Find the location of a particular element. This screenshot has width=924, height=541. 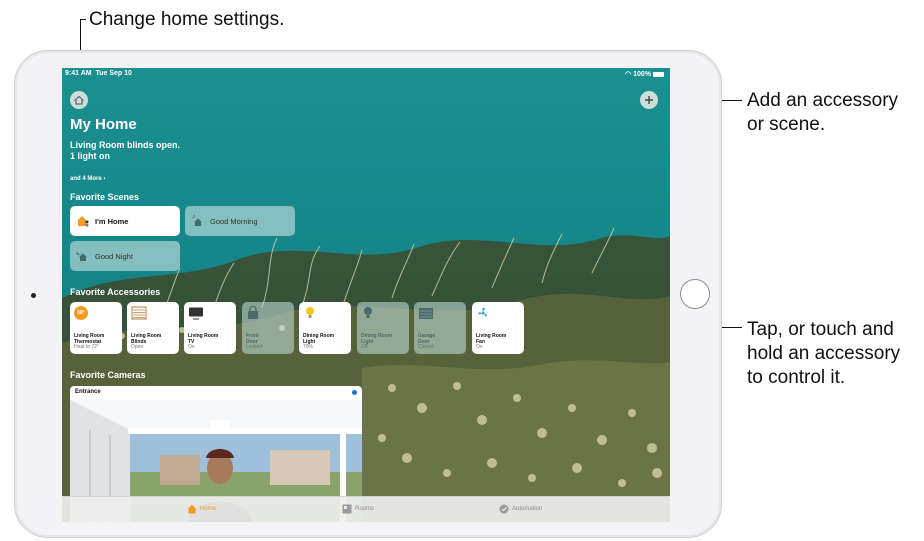

front-camera is located at coordinates (33, 295).